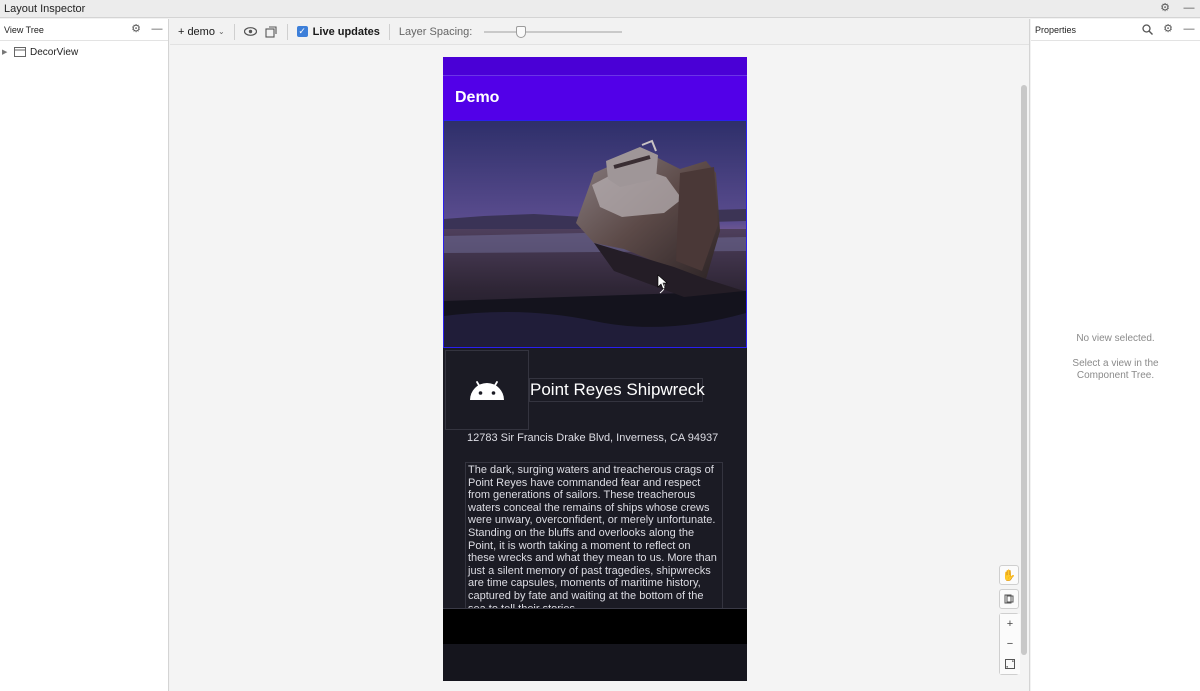  I want to click on canvas-scrollbar, so click(1024, 370).